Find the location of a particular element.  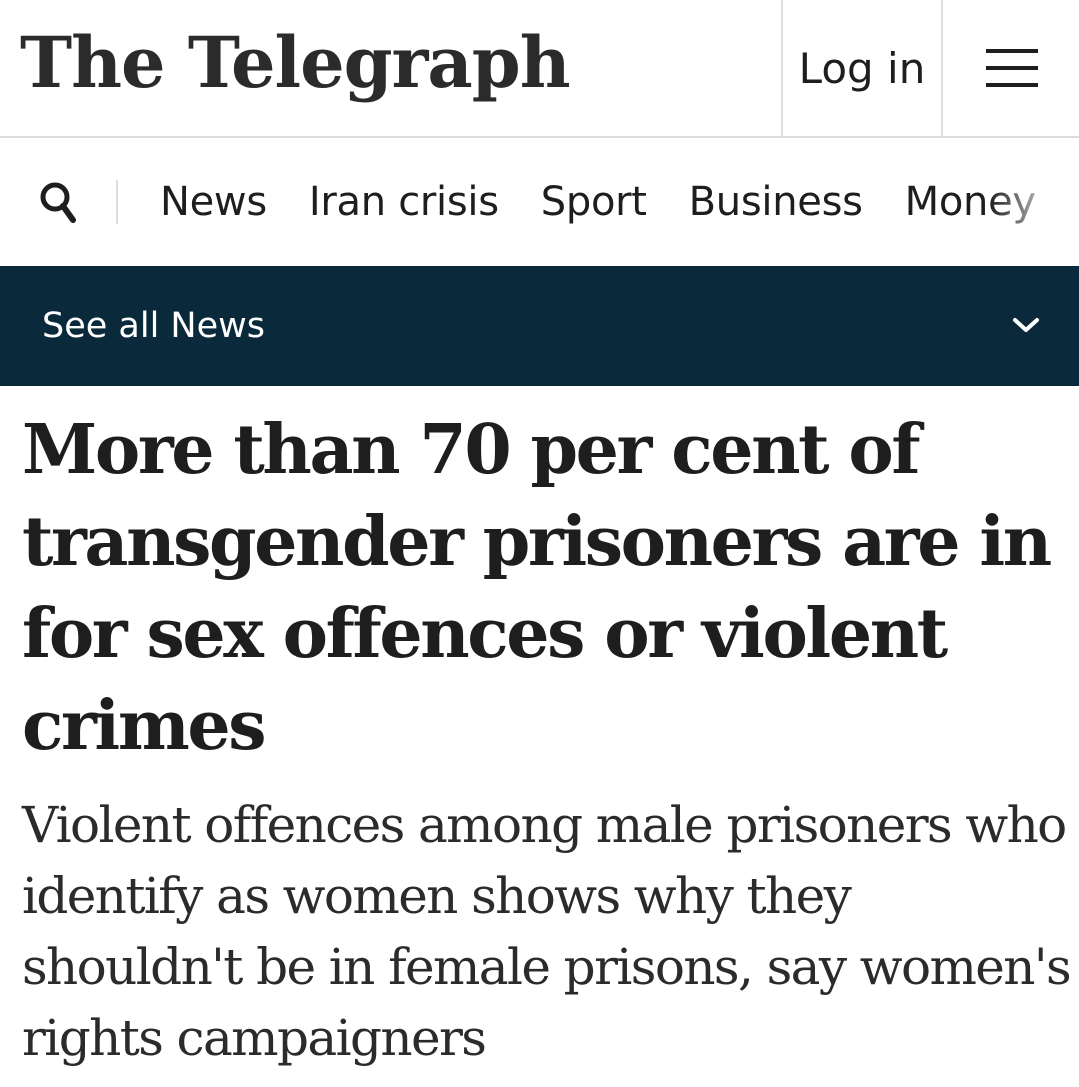

nav-item-sport: Sport is located at coordinates (594, 202).